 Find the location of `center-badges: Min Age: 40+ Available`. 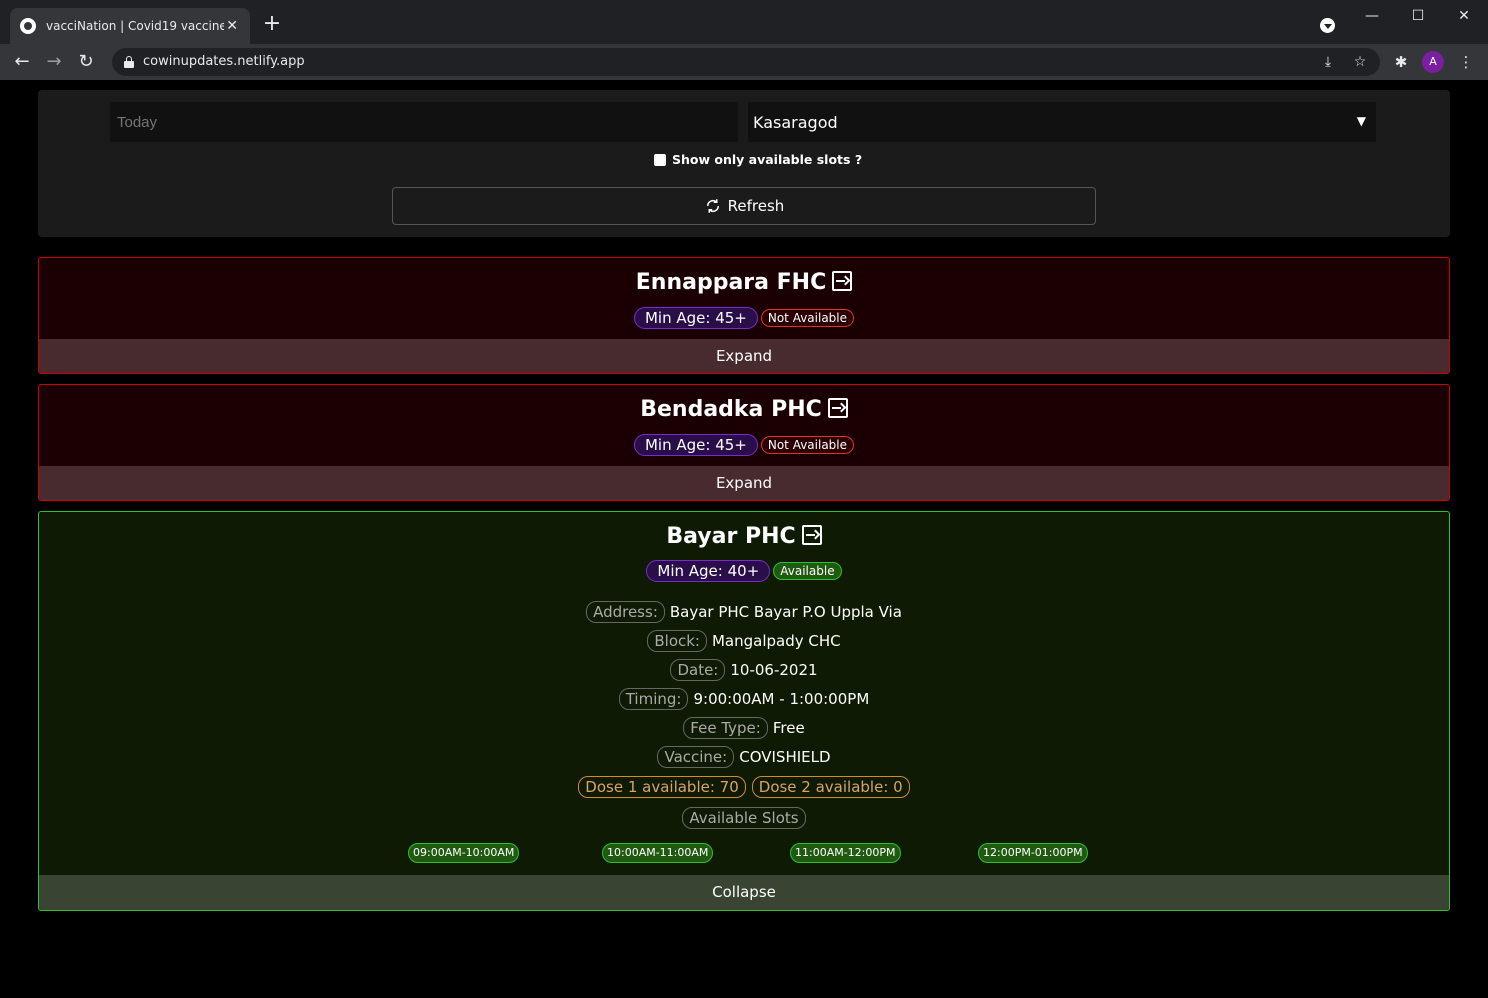

center-badges: Min Age: 40+ Available is located at coordinates (744, 571).